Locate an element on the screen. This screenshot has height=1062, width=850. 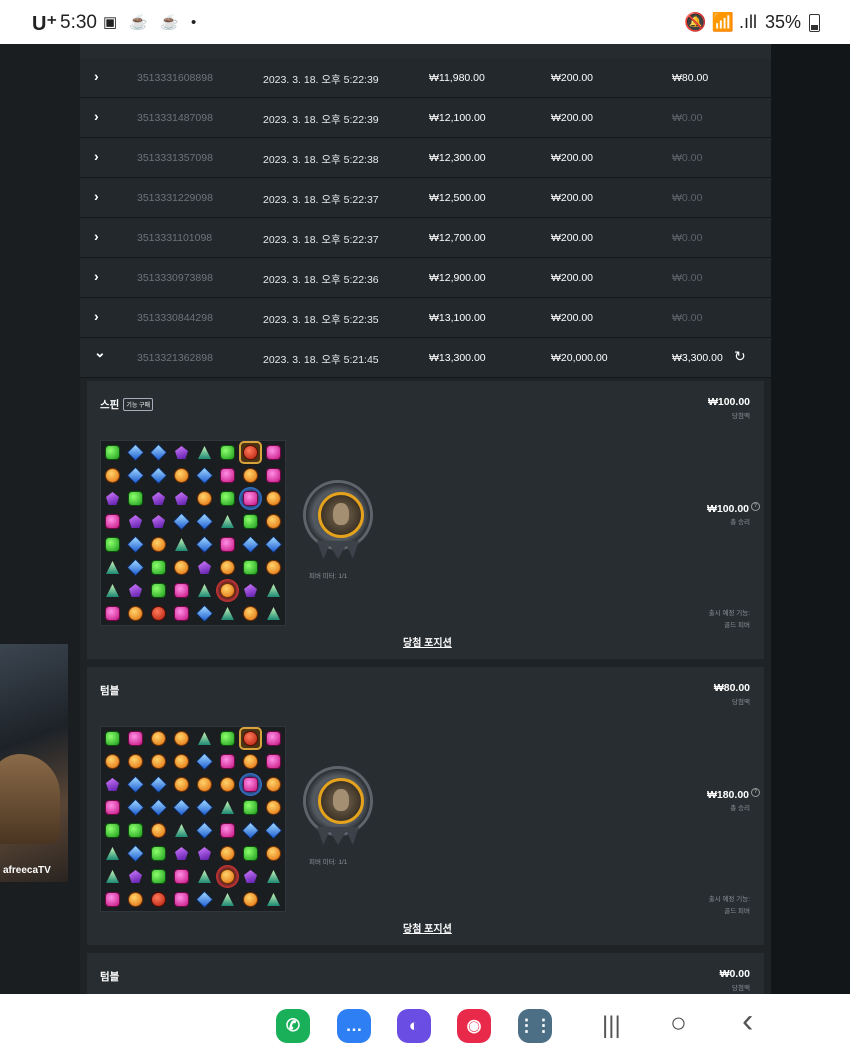
round-win-amount: ₩0.00 is located at coordinates (734, 974).